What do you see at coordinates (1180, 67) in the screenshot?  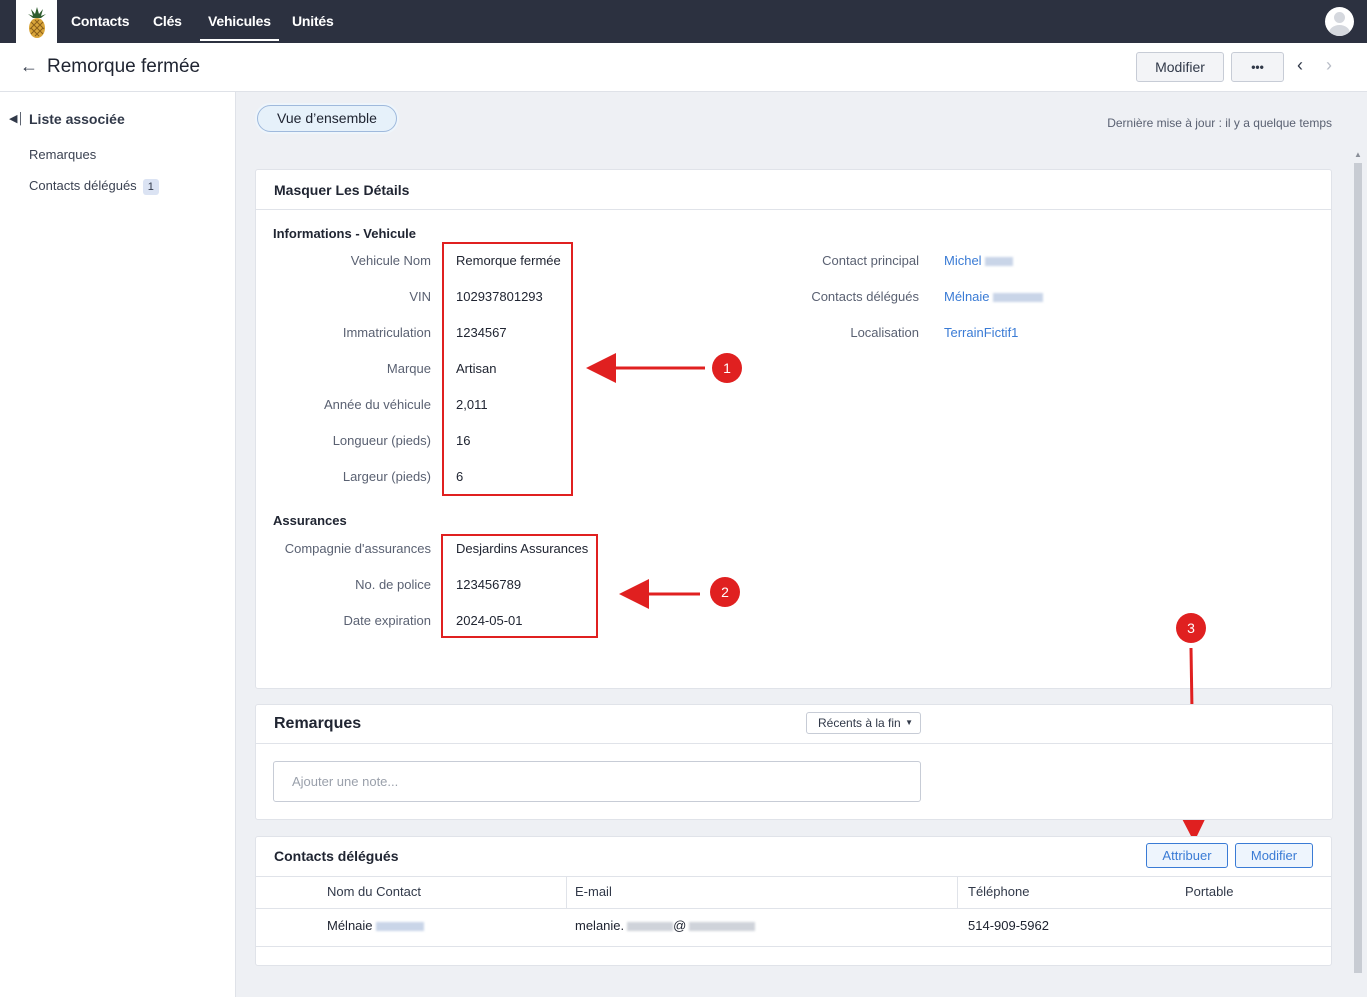 I see `edit-record-button: Modifier` at bounding box center [1180, 67].